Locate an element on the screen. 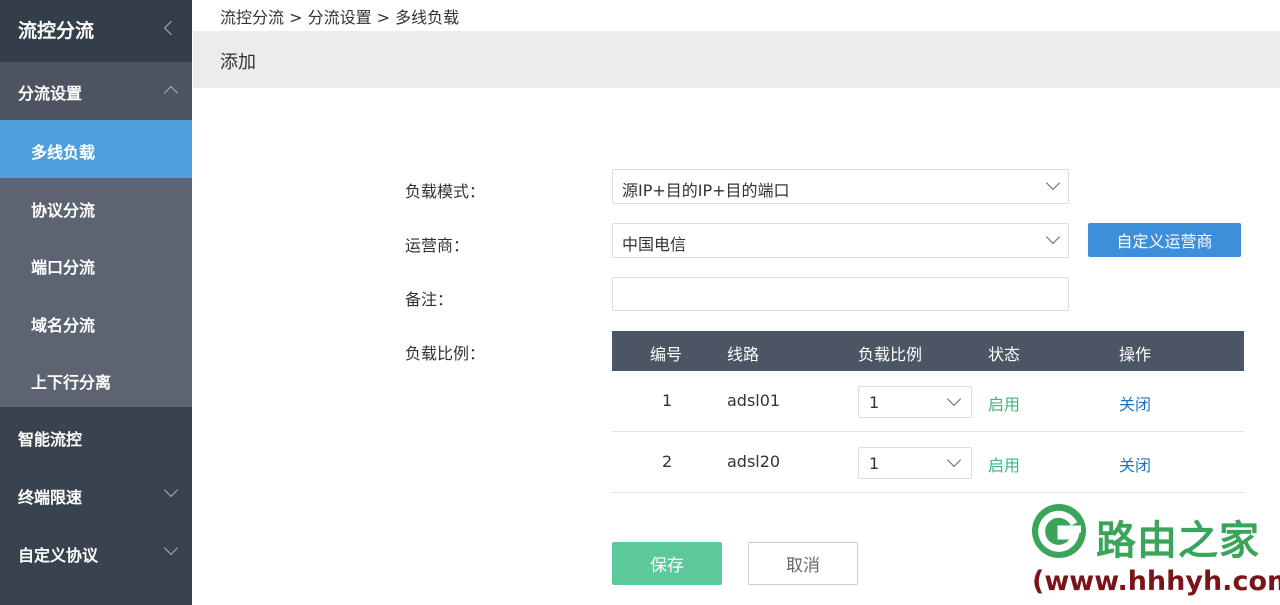 The width and height of the screenshot is (1280, 605). collapse-chevron-icon is located at coordinates (171, 28).